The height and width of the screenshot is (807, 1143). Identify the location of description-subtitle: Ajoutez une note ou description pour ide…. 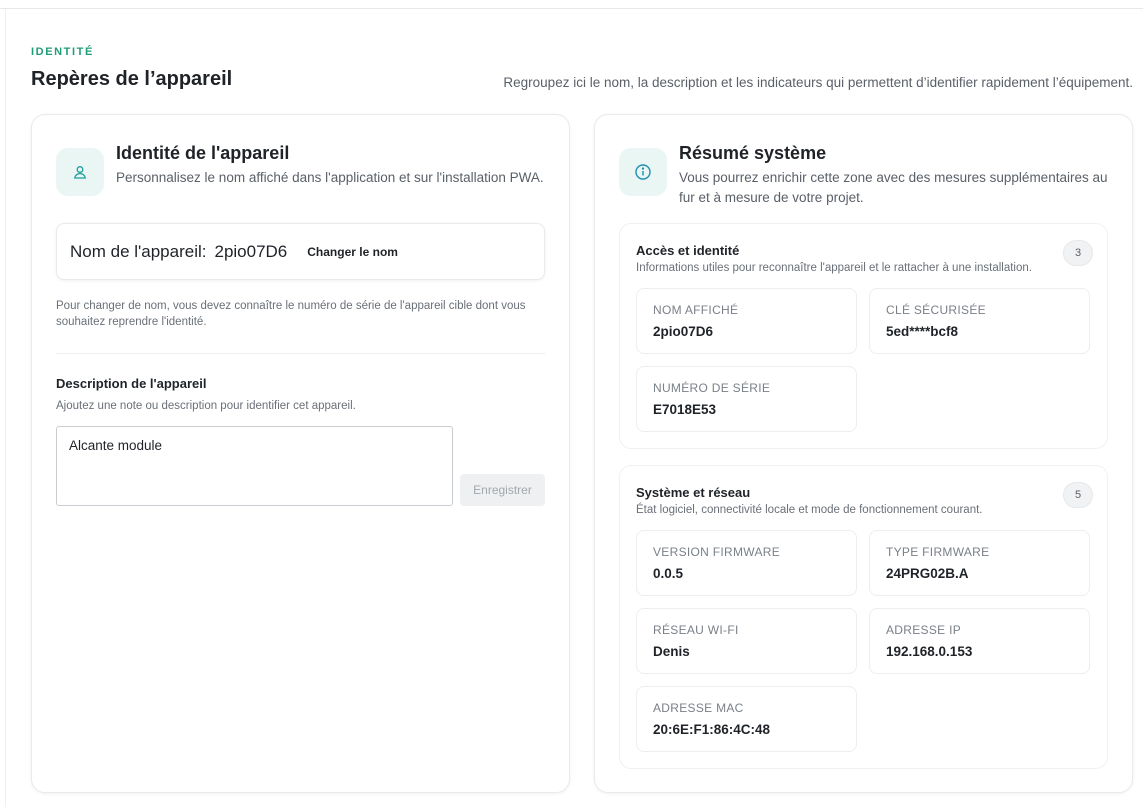
(206, 406).